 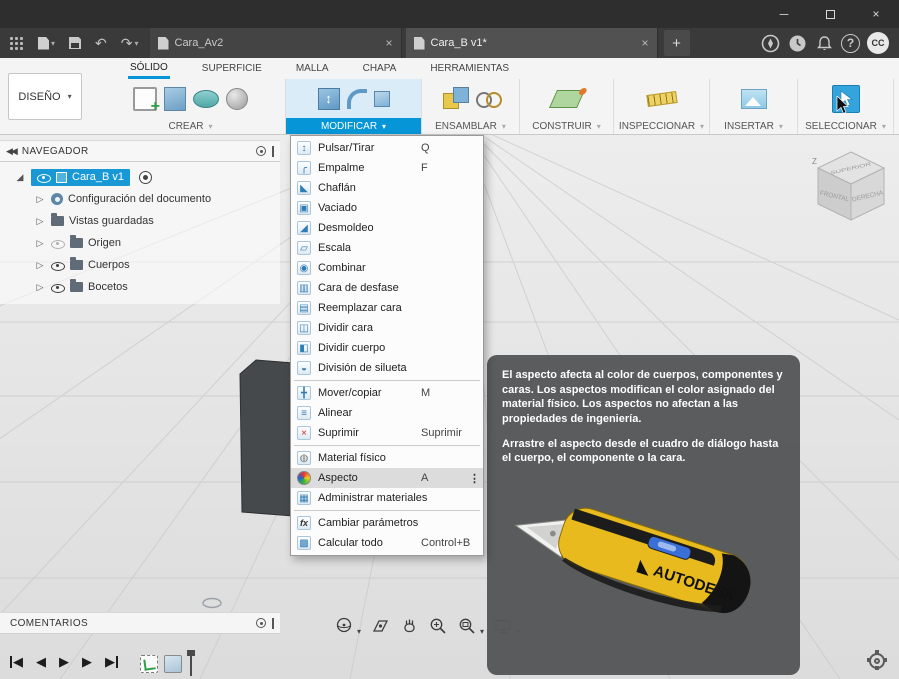 I want to click on timeline-play-button: ▶, so click(x=64, y=662).